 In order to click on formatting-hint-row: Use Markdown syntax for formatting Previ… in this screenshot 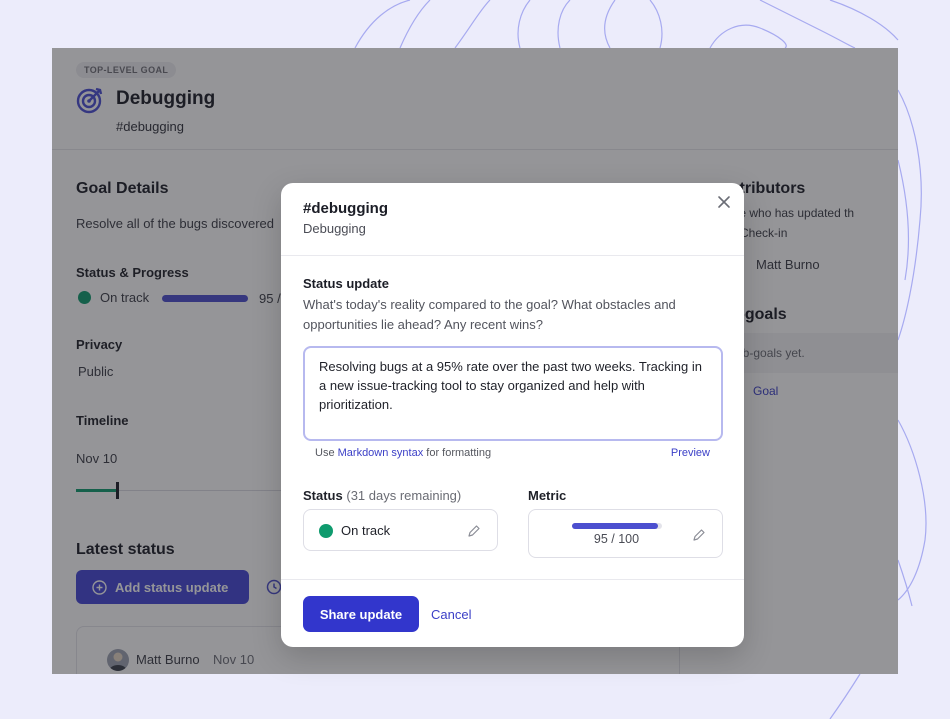, I will do `click(512, 453)`.